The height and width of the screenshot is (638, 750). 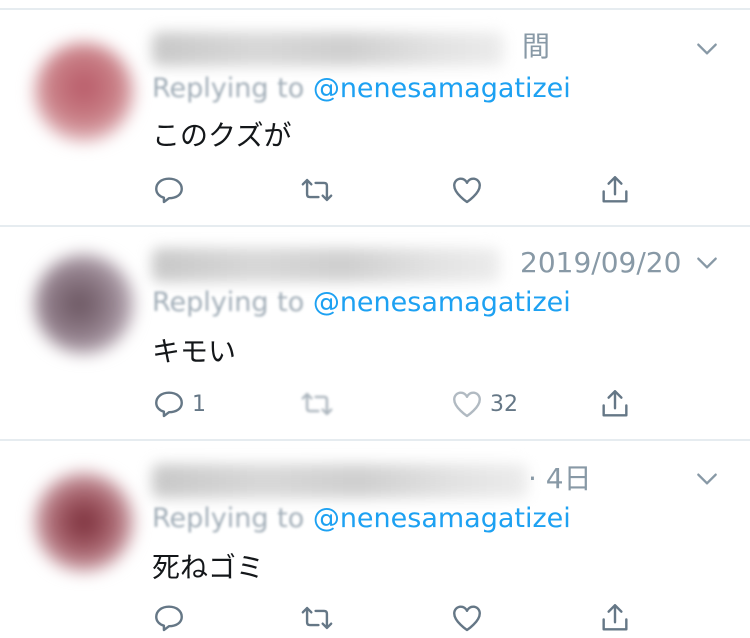 What do you see at coordinates (536, 46) in the screenshot?
I see `timestamp: 間` at bounding box center [536, 46].